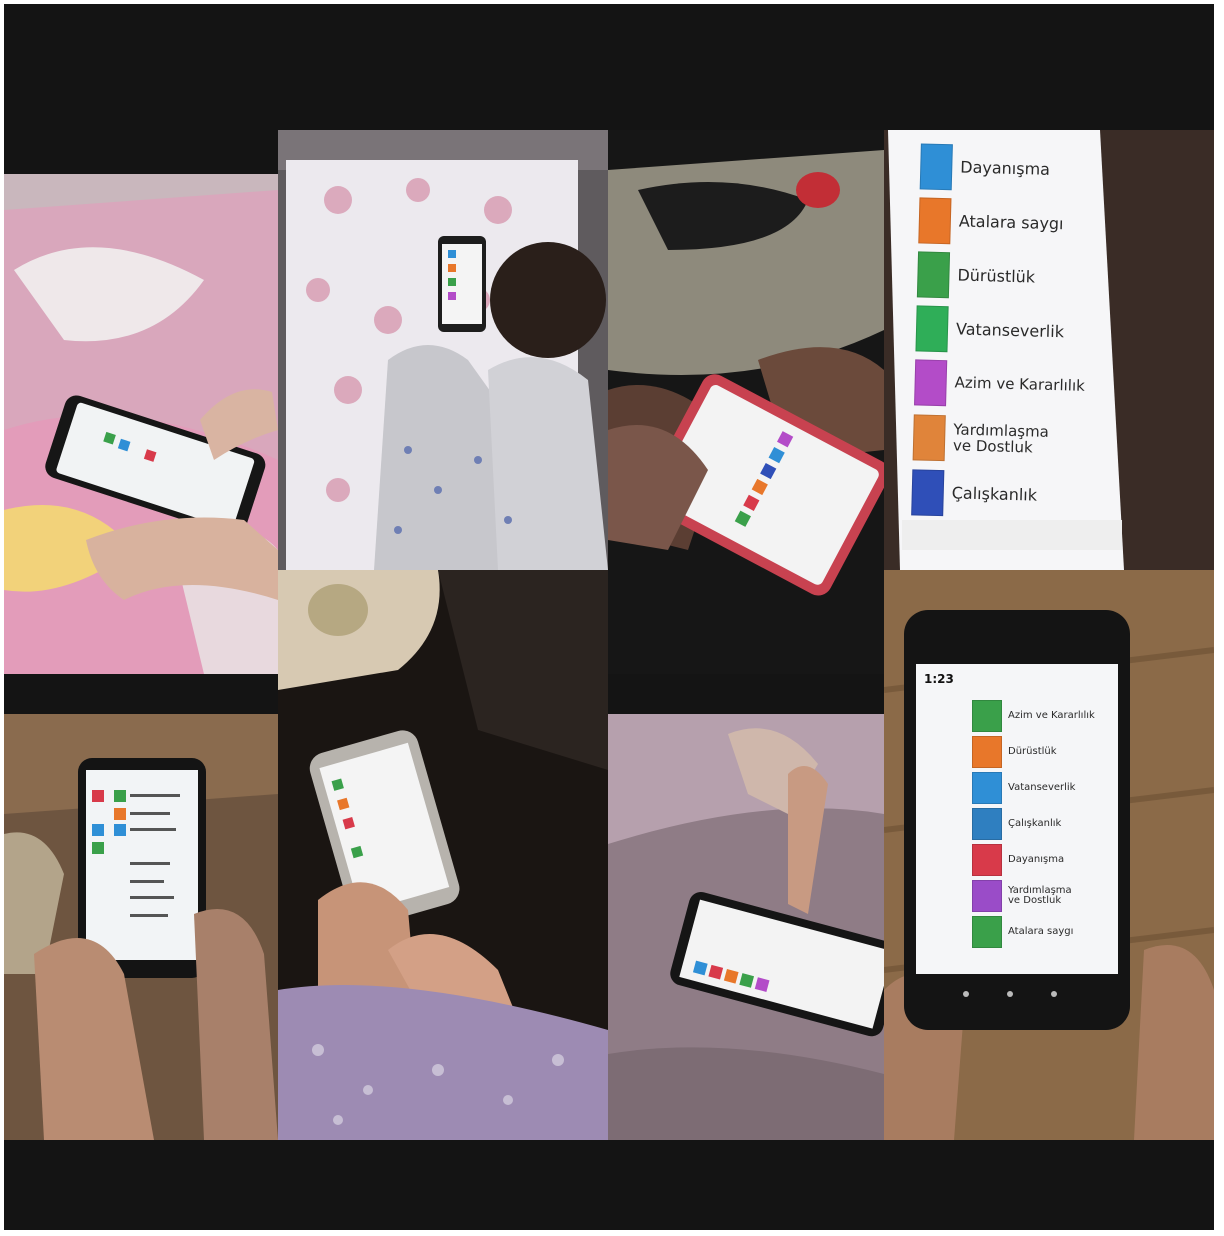 The image size is (1224, 1236). I want to click on photo-finger-on-phone, so click(746, 907).